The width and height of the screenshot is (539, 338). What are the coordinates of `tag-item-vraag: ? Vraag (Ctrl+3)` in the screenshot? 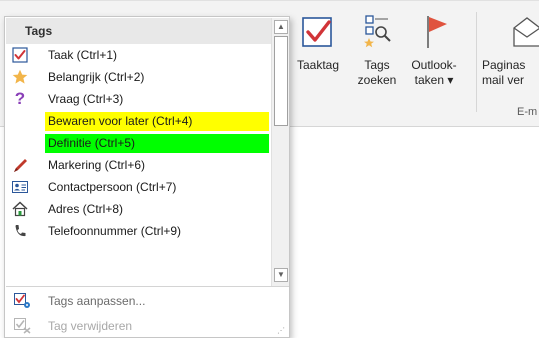 It's located at (138, 99).